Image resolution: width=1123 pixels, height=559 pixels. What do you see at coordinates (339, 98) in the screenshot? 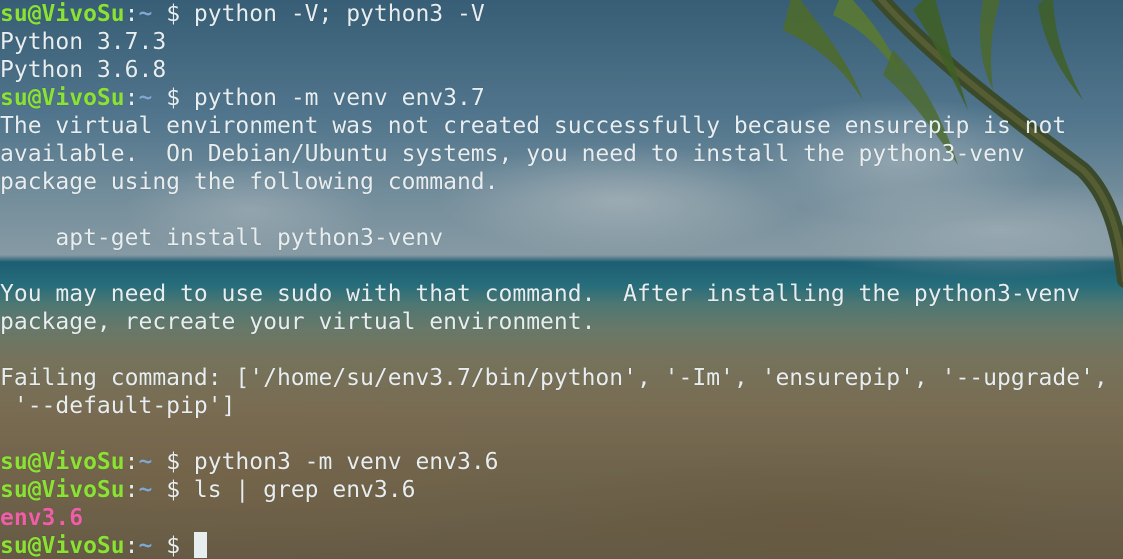
I see `command-text: python -m venv env3.7` at bounding box center [339, 98].